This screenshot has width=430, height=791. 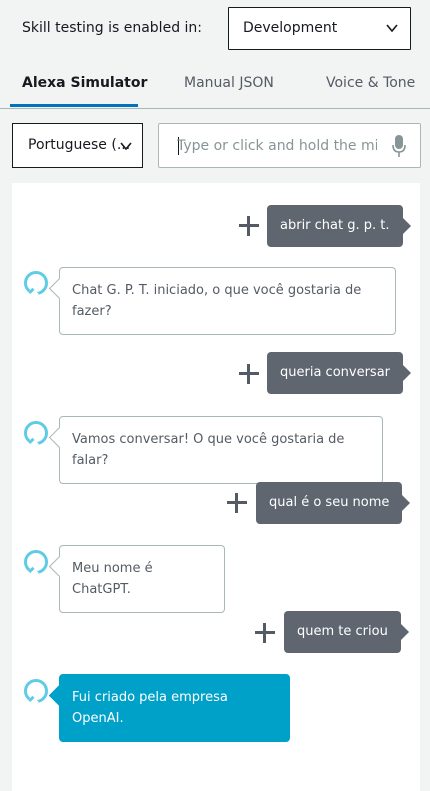 I want to click on user-utterance-bubble: queria conversar, so click(x=339, y=373).